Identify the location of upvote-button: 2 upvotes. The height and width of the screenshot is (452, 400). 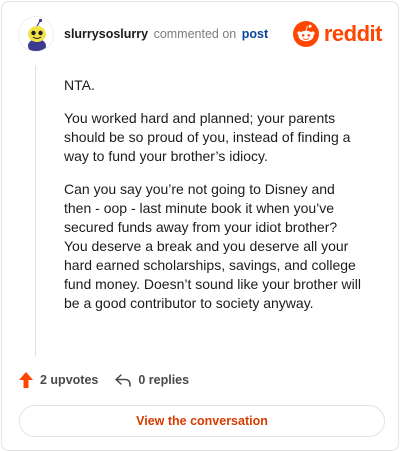
(58, 380).